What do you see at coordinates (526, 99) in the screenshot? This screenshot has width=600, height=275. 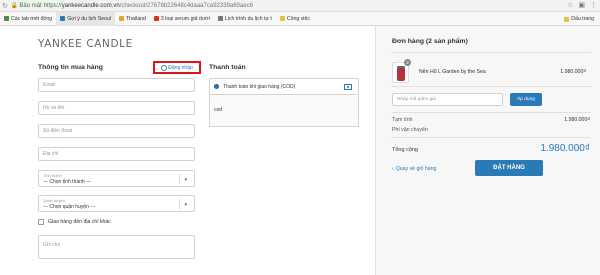 I see `apply-discount-button: Áp dụng` at bounding box center [526, 99].